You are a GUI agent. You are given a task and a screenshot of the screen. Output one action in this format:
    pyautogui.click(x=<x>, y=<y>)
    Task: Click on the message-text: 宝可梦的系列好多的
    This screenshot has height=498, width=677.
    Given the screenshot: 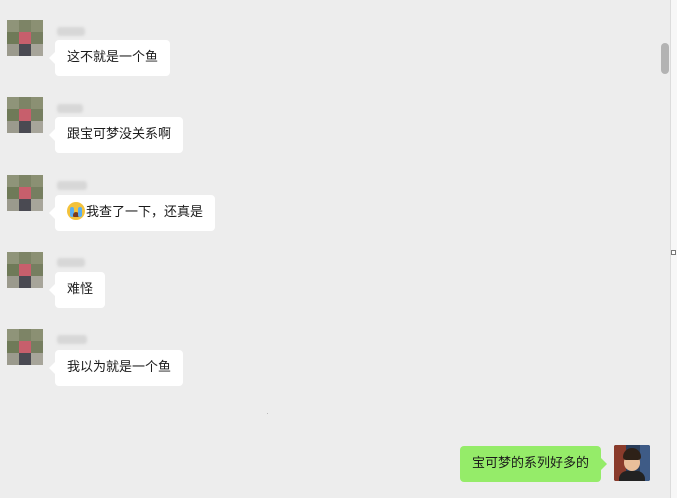 What is the action you would take?
    pyautogui.click(x=530, y=463)
    